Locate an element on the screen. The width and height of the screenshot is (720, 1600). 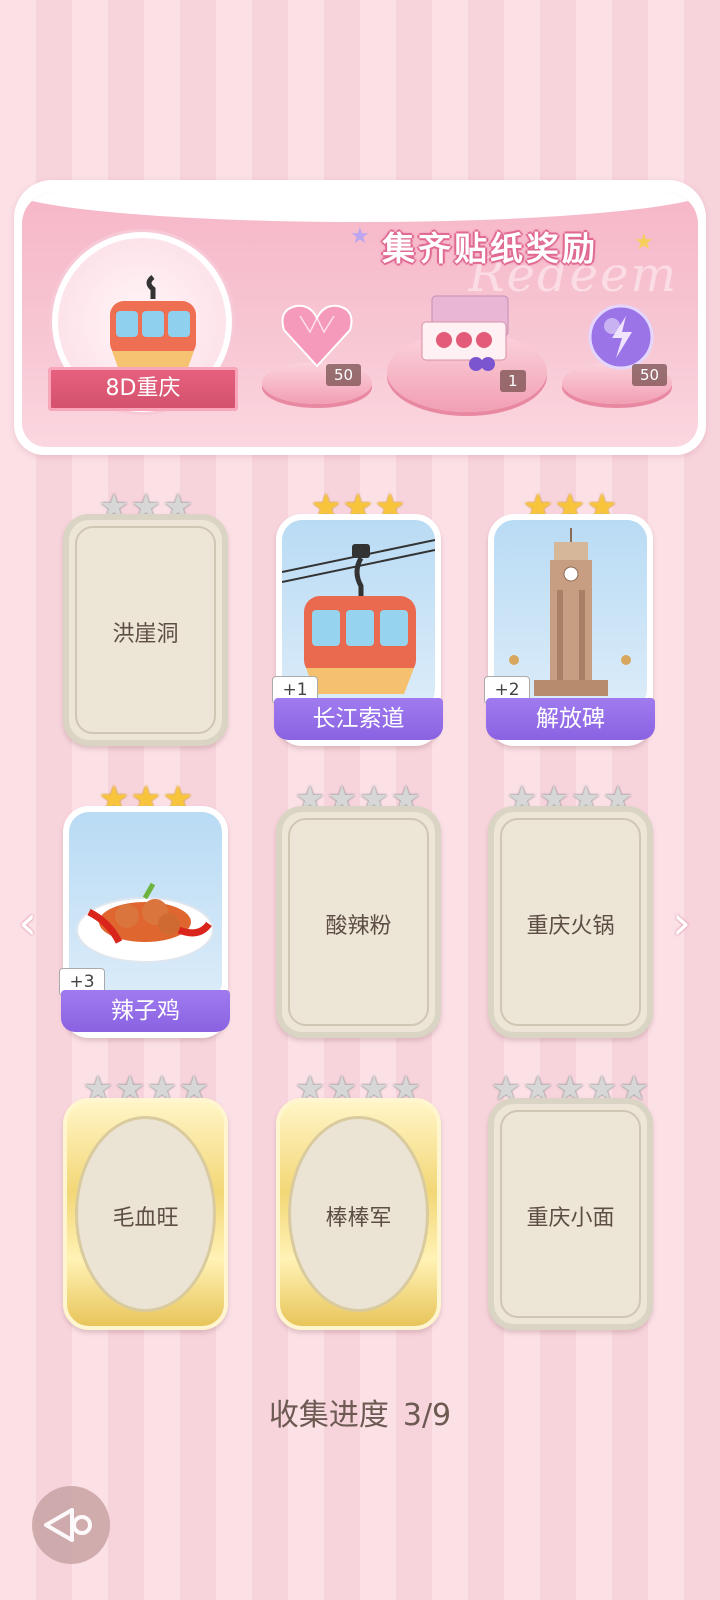
sticker-card: +1 长江索道 is located at coordinates (357, 630).